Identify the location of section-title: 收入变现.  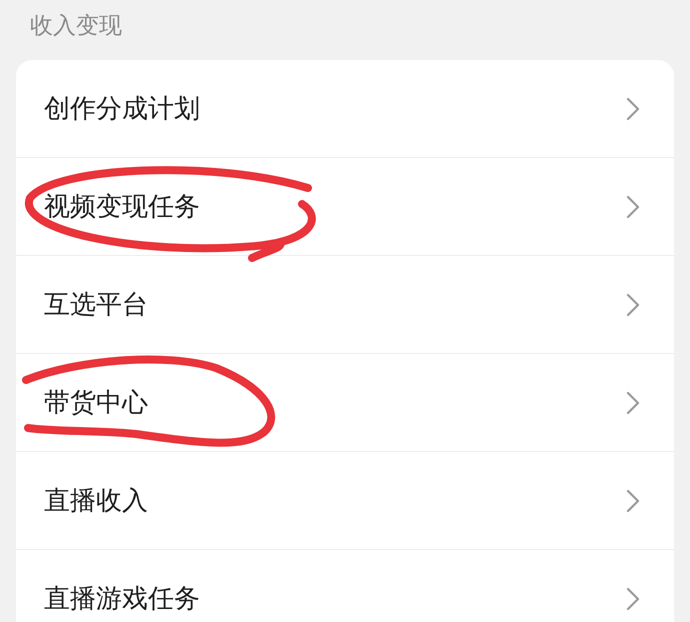
(76, 26).